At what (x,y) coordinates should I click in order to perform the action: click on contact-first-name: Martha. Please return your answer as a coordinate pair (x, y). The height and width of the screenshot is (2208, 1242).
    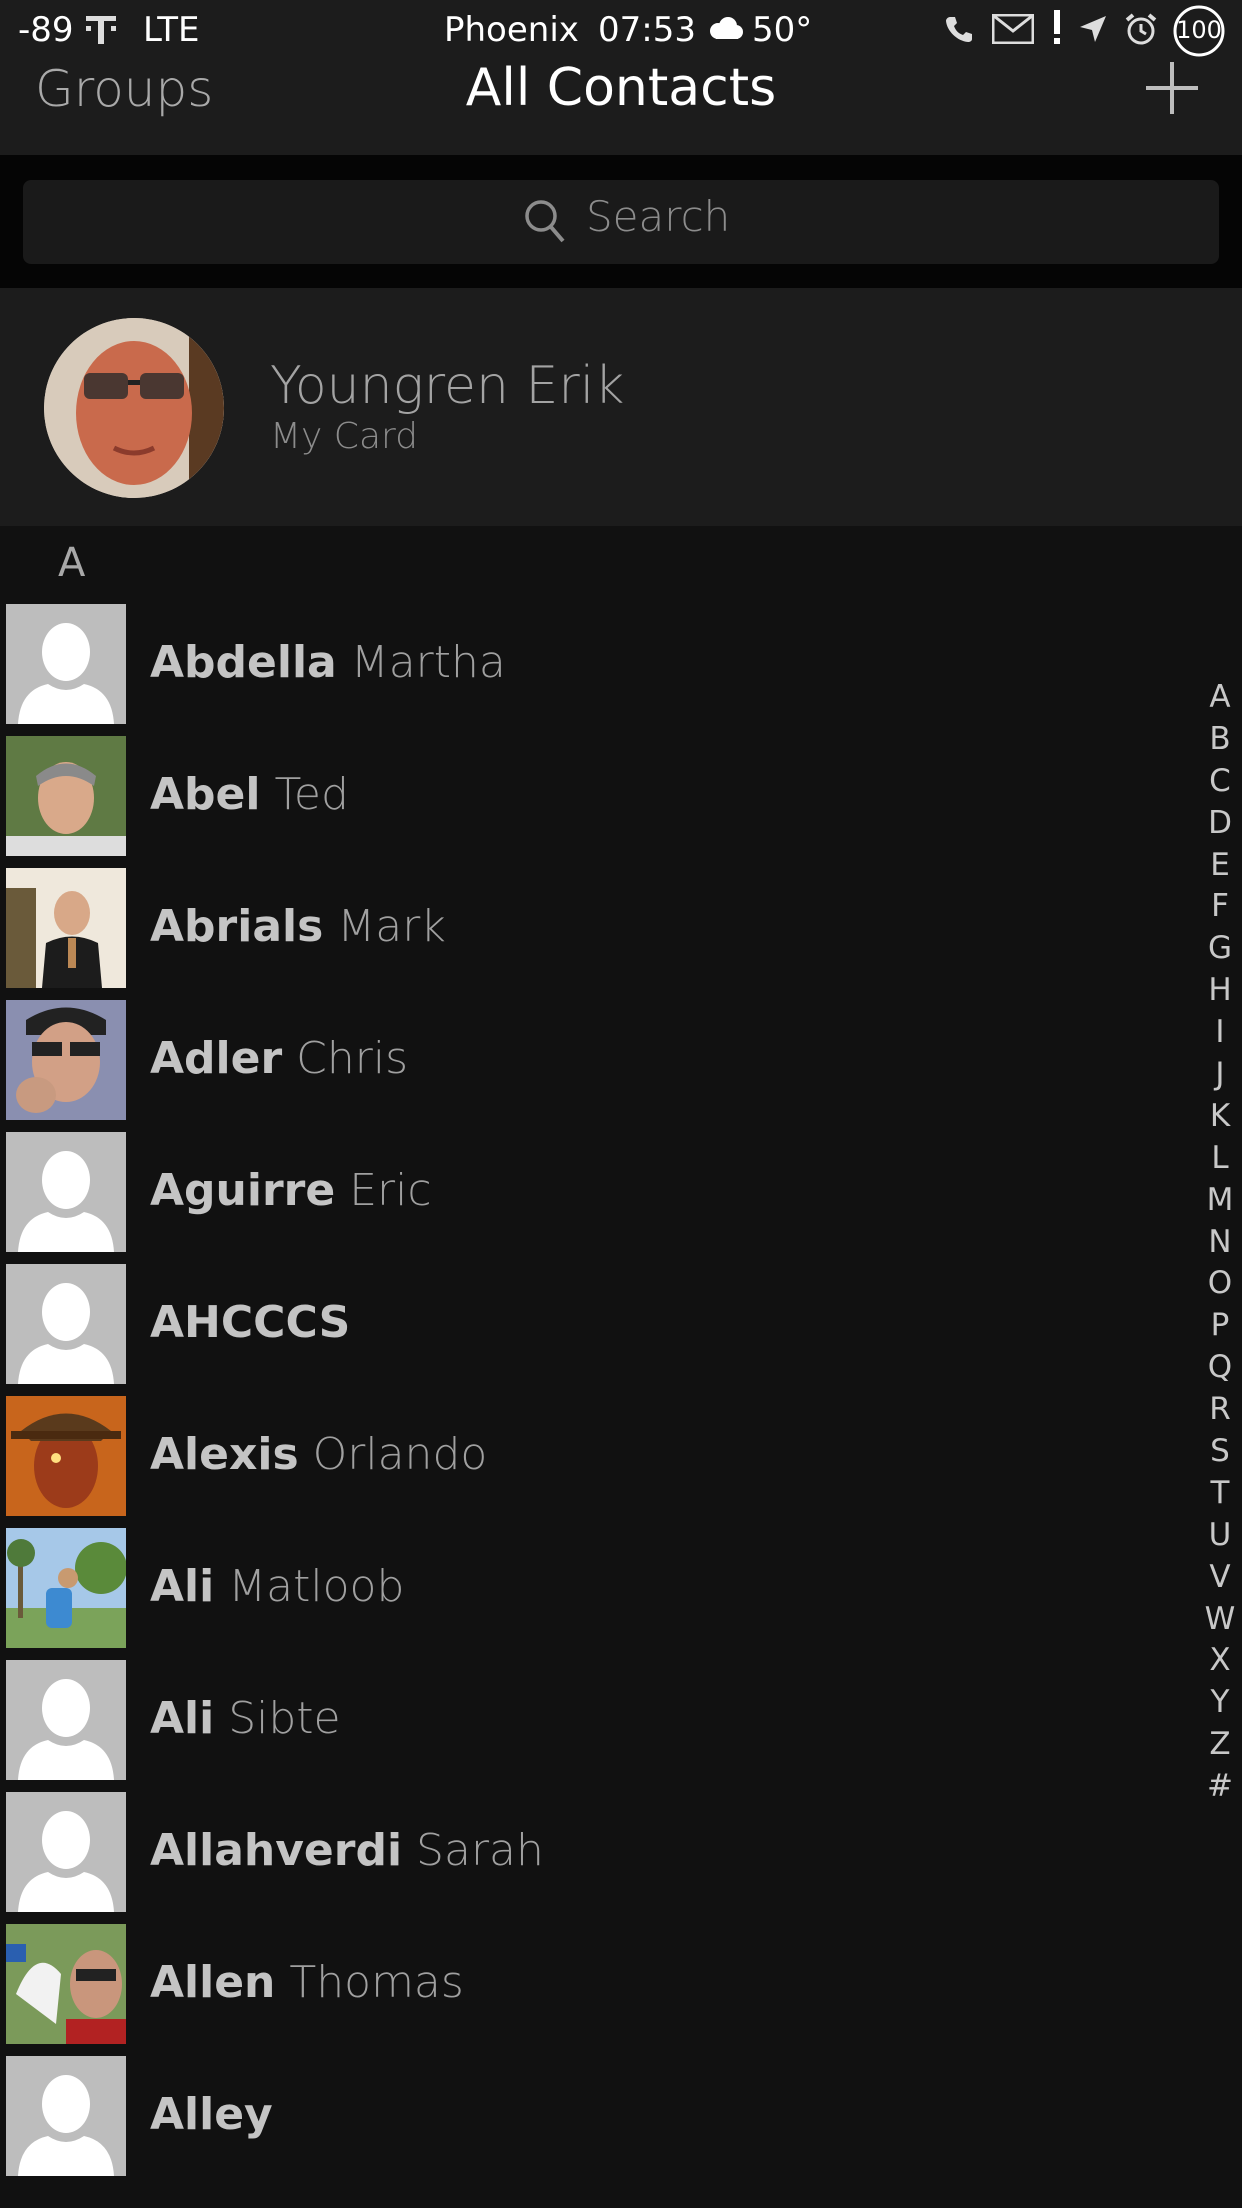
    Looking at the image, I should click on (428, 662).